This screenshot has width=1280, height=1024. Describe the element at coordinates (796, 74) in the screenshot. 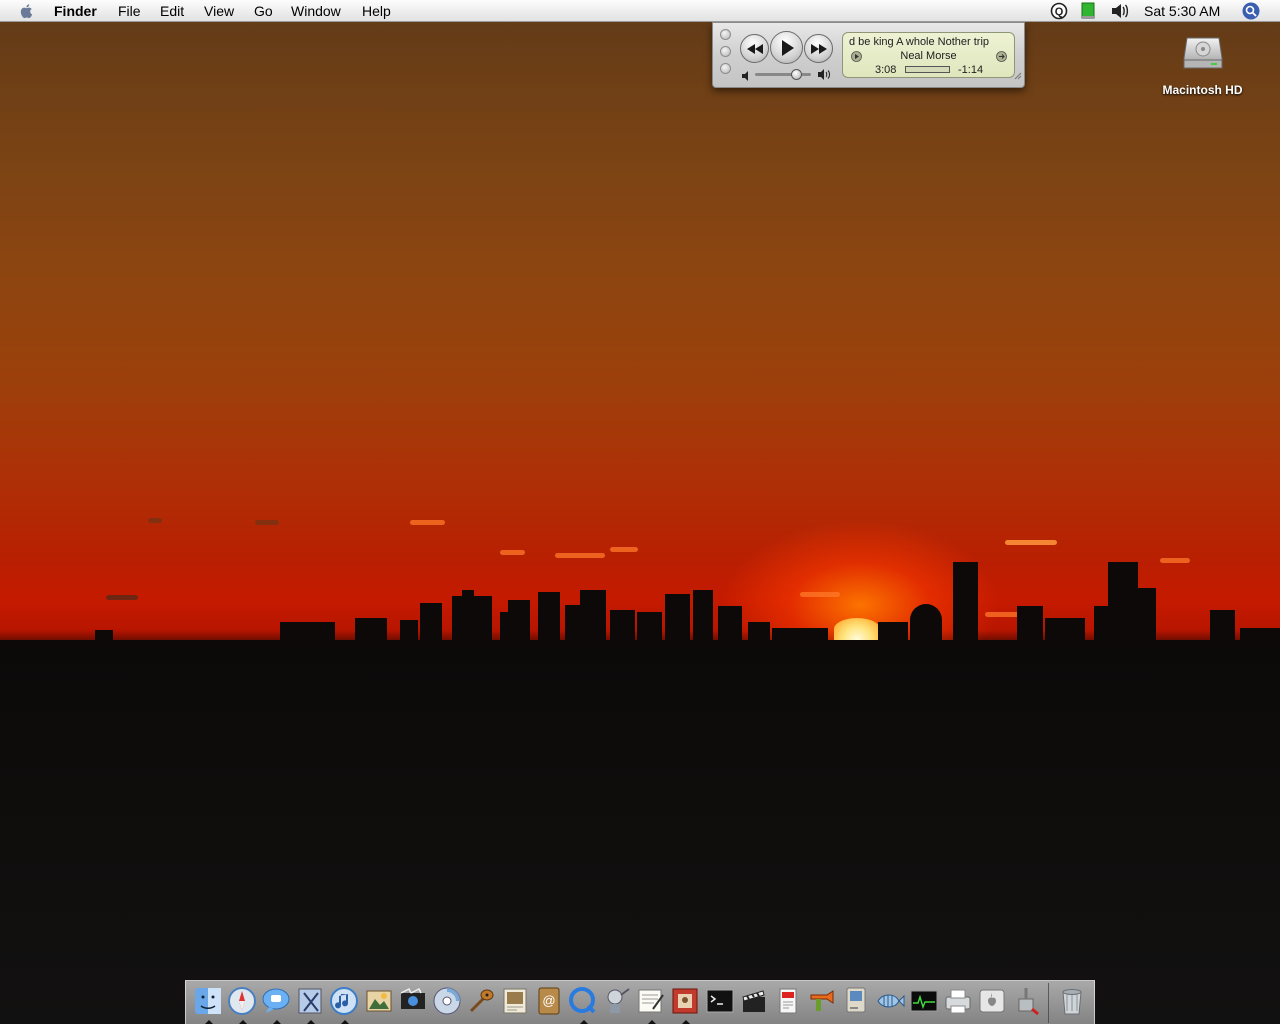

I see `volume-knob` at that location.